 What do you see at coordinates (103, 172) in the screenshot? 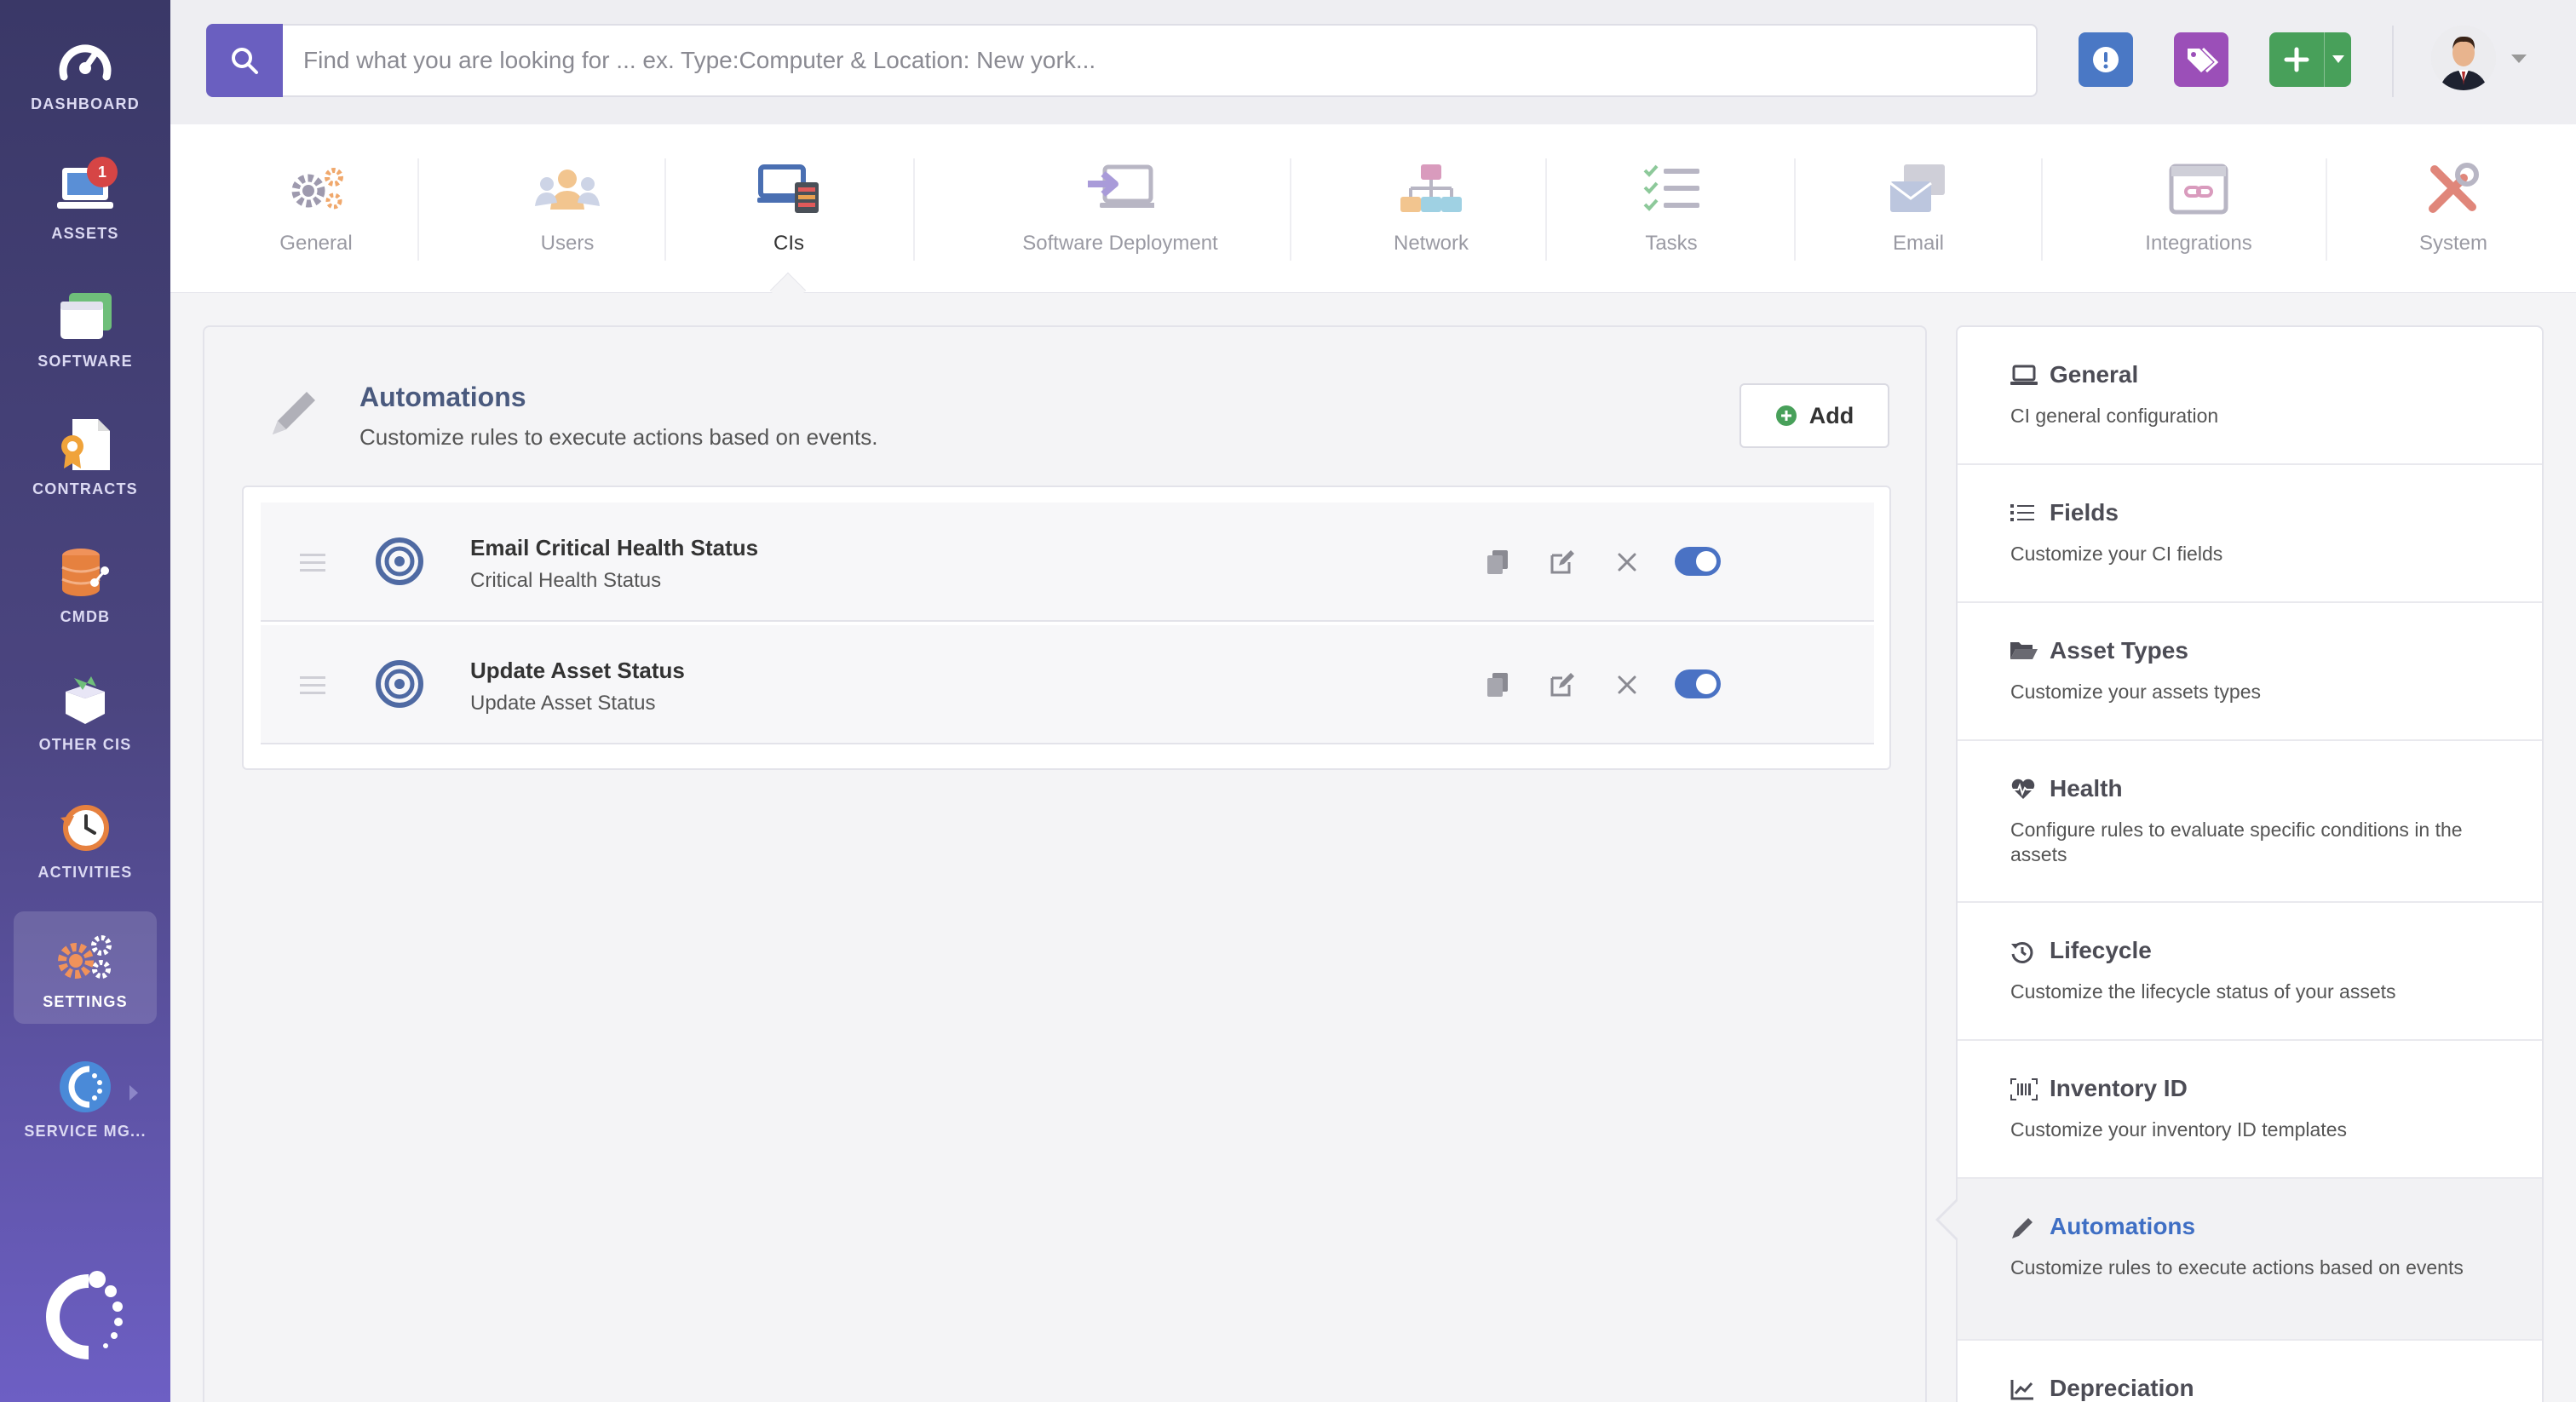
I see `notification-badge: 1` at bounding box center [103, 172].